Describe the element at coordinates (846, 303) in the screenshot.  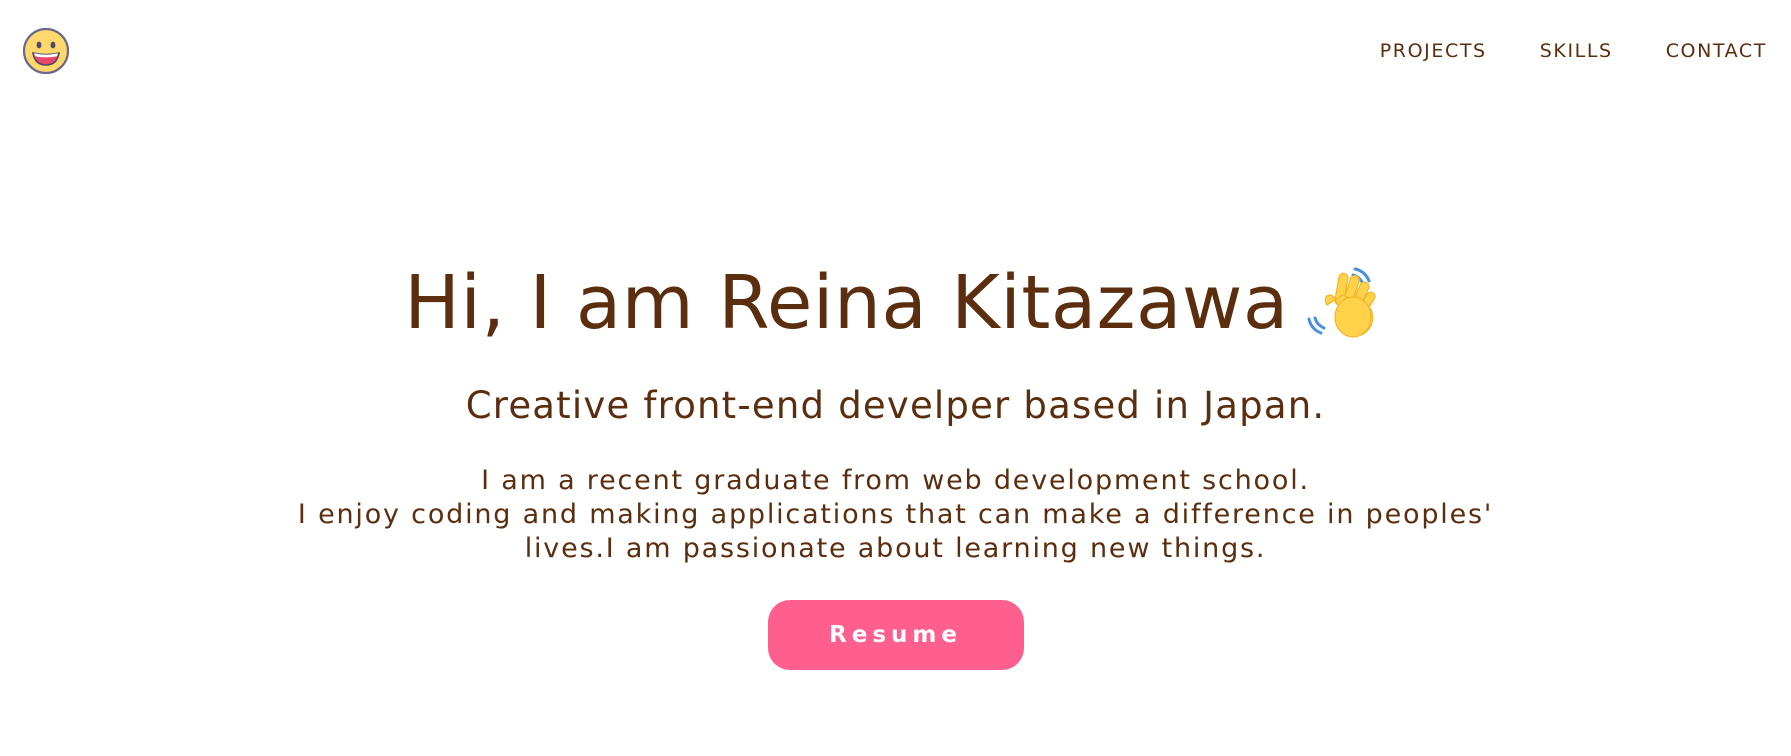
I see `hero-headline-text: Hi, I am Reina Kitazawa` at that location.